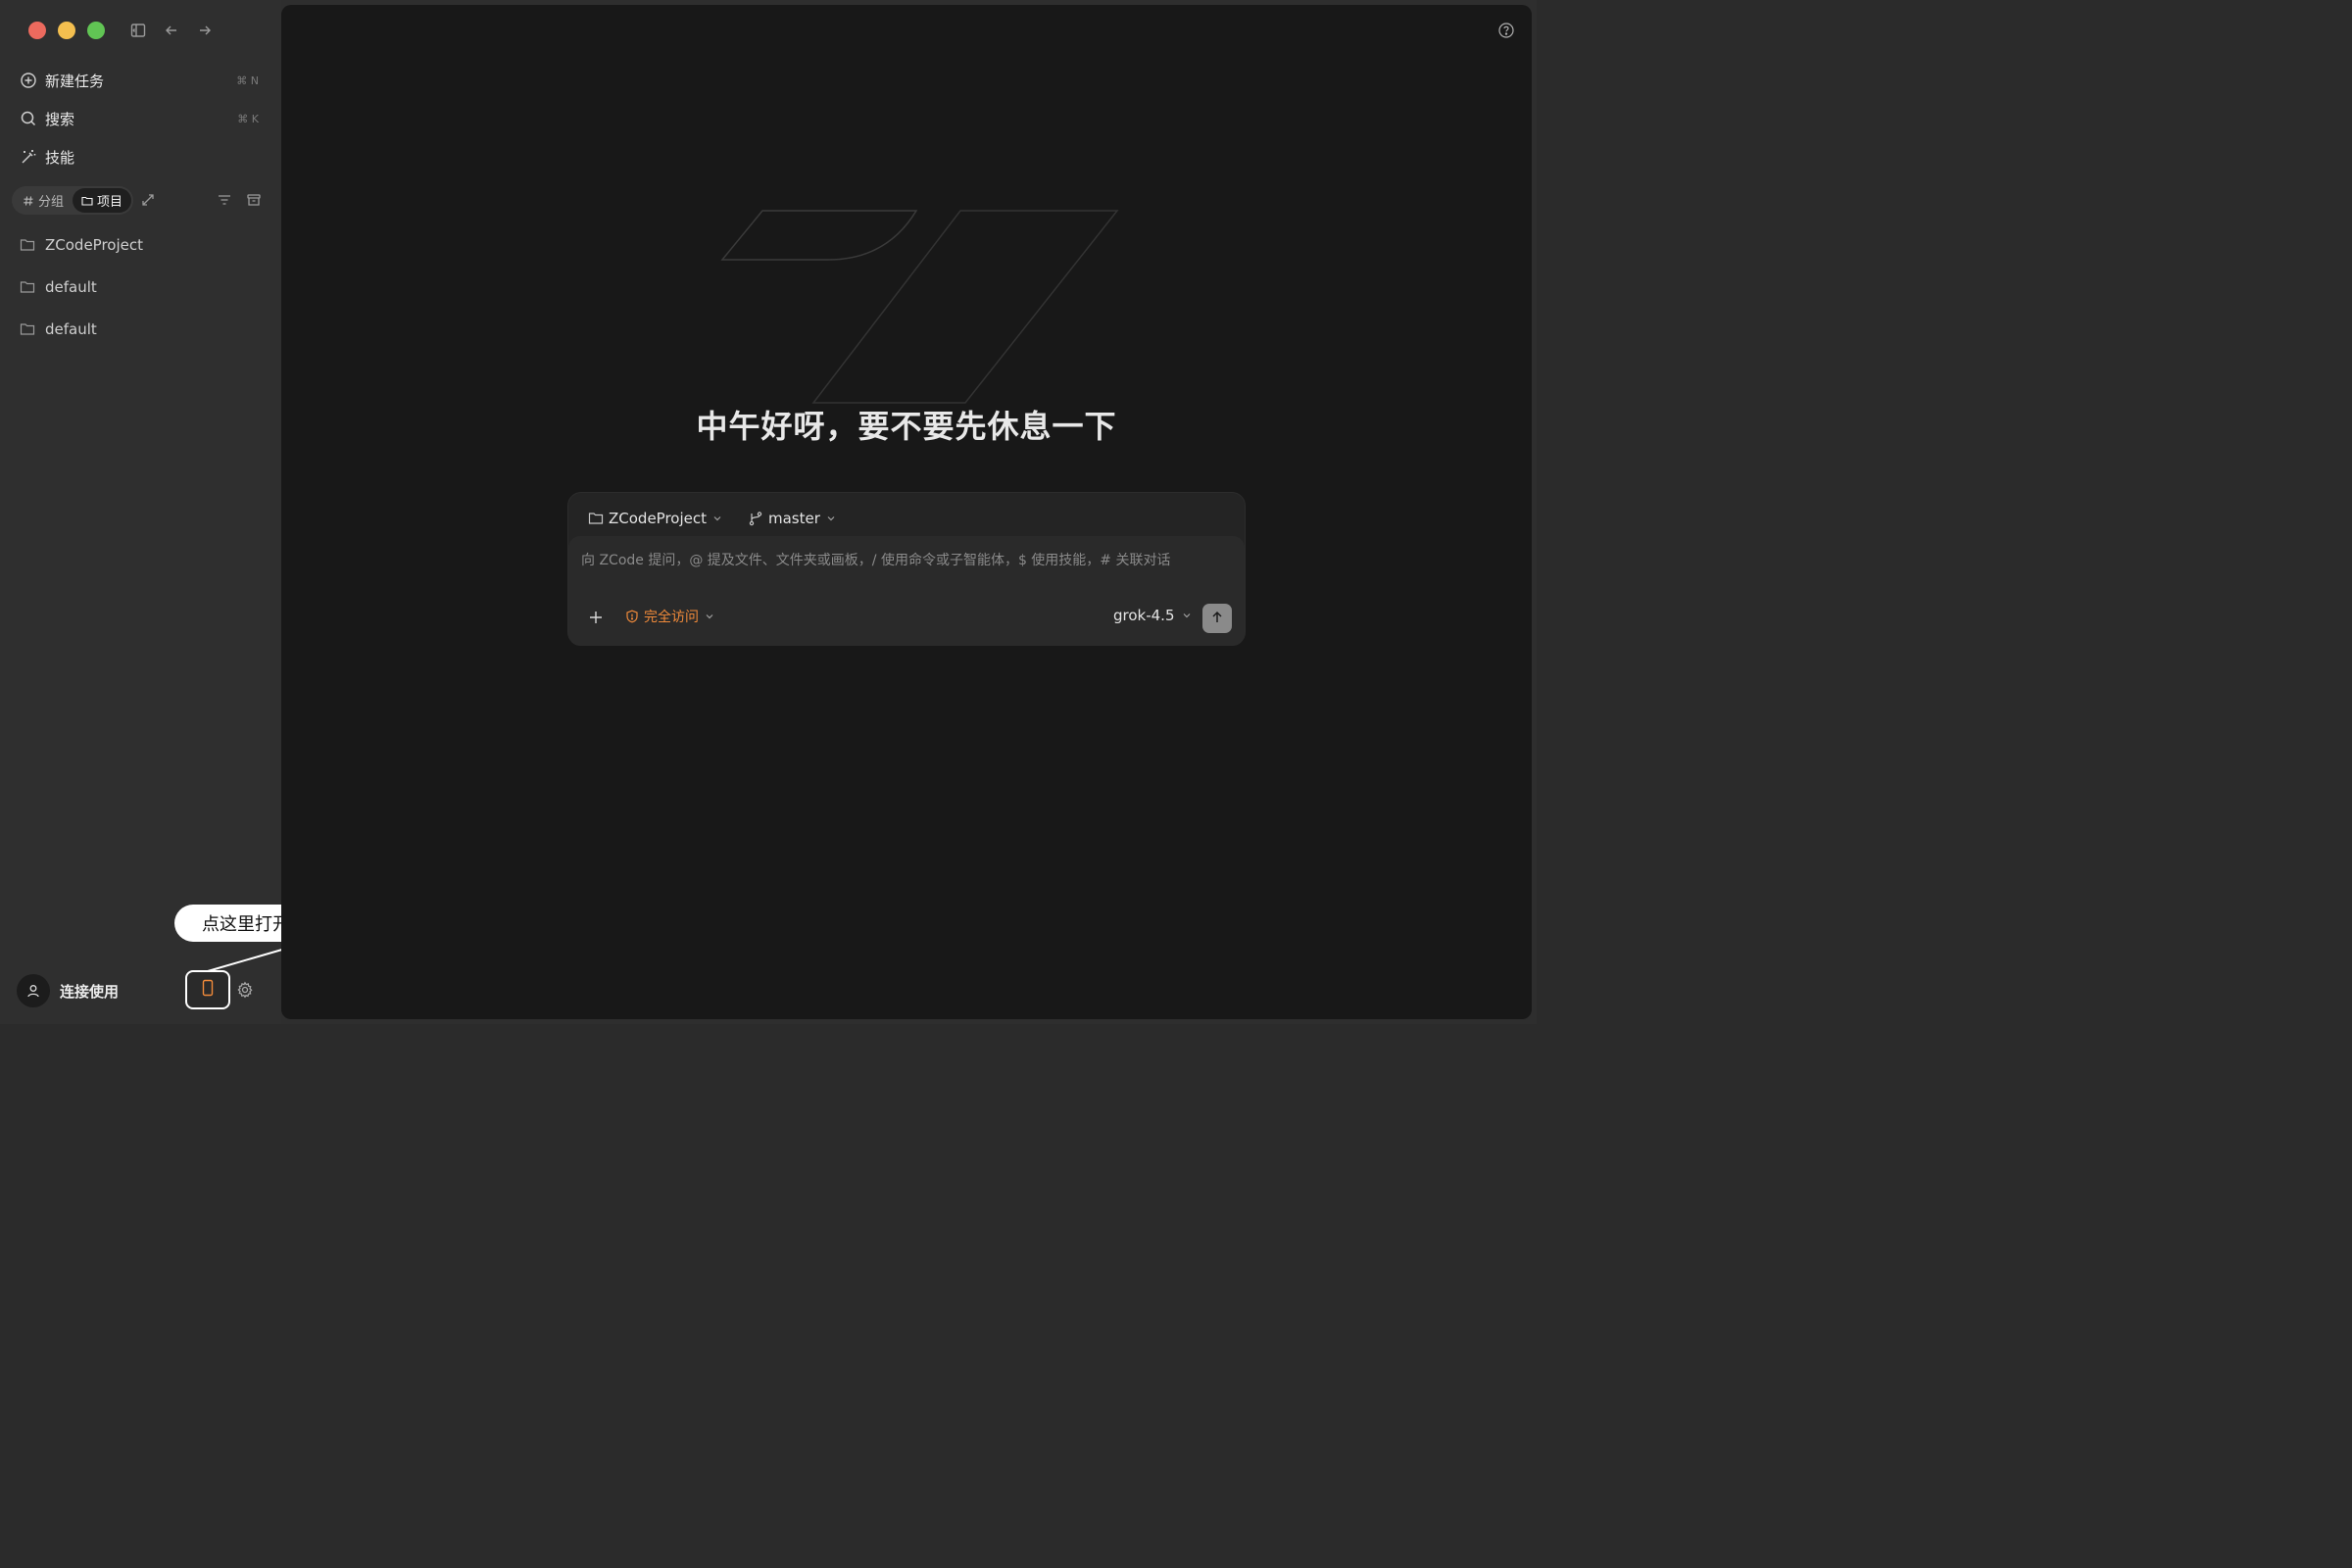 The height and width of the screenshot is (1568, 2352). Describe the element at coordinates (1506, 30) in the screenshot. I see `help-icon` at that location.